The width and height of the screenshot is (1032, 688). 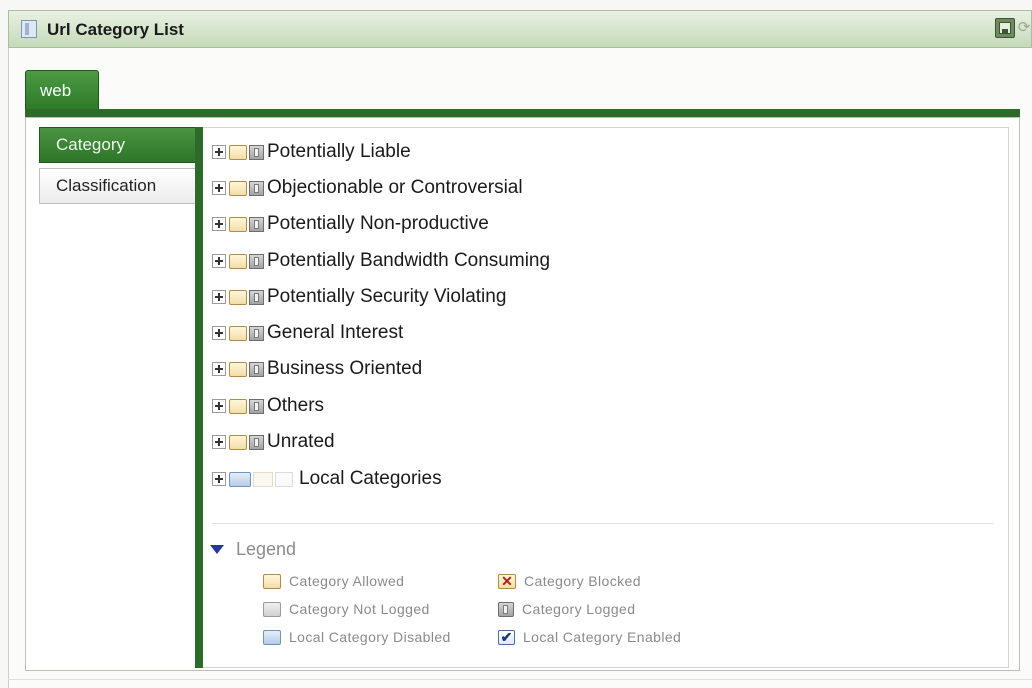 I want to click on legend-item: ✔ Local Category Enabled, so click(x=589, y=637).